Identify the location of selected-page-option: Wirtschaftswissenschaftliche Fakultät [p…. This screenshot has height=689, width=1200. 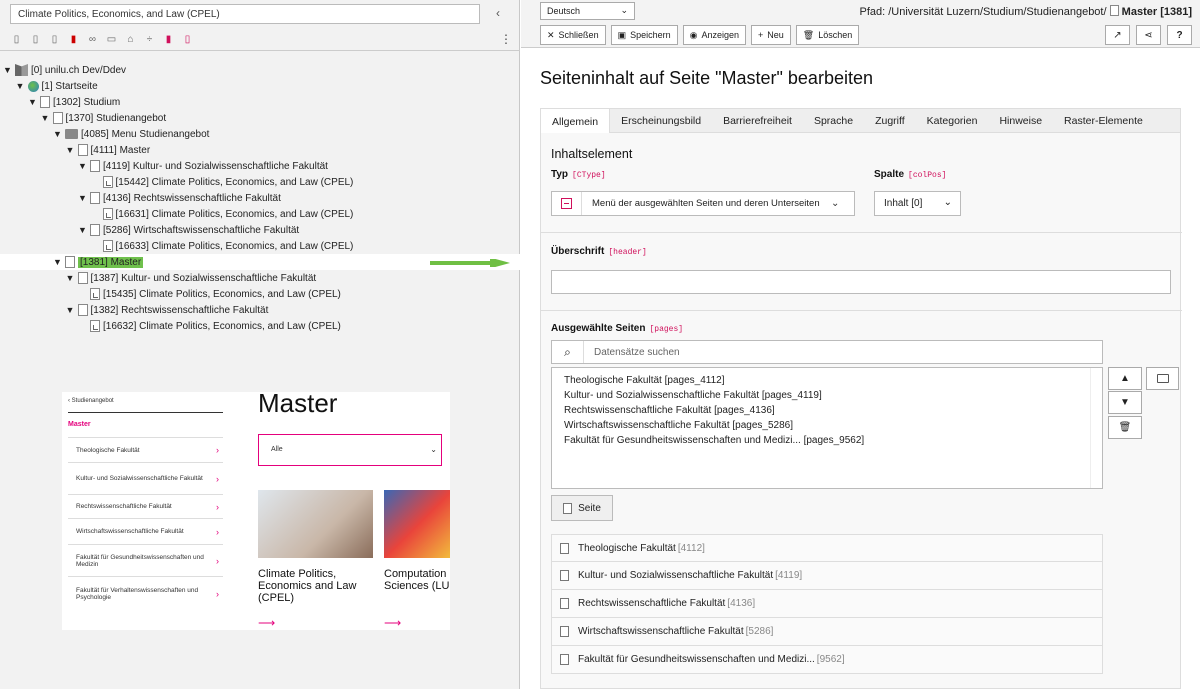
(827, 425).